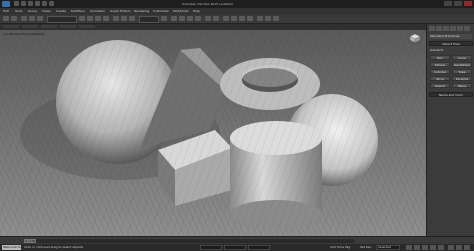  What do you see at coordinates (432, 28) in the screenshot?
I see `create-tab-icon` at bounding box center [432, 28].